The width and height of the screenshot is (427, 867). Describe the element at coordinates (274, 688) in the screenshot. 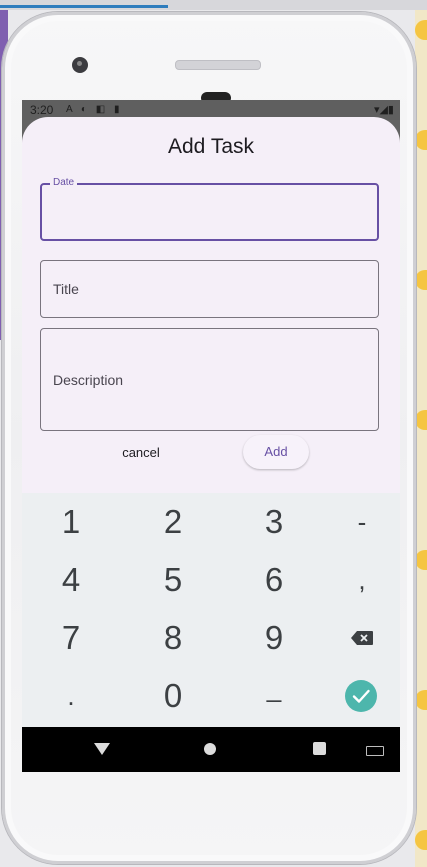

I see `key-space: _` at that location.